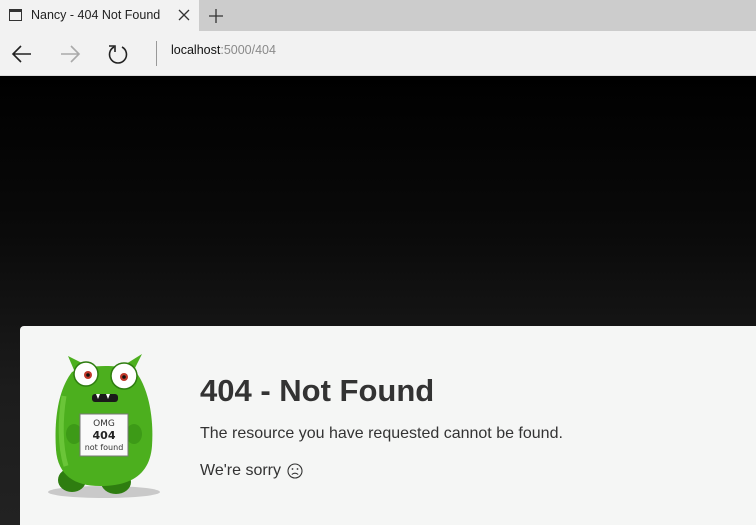  I want to click on frown-icon, so click(295, 471).